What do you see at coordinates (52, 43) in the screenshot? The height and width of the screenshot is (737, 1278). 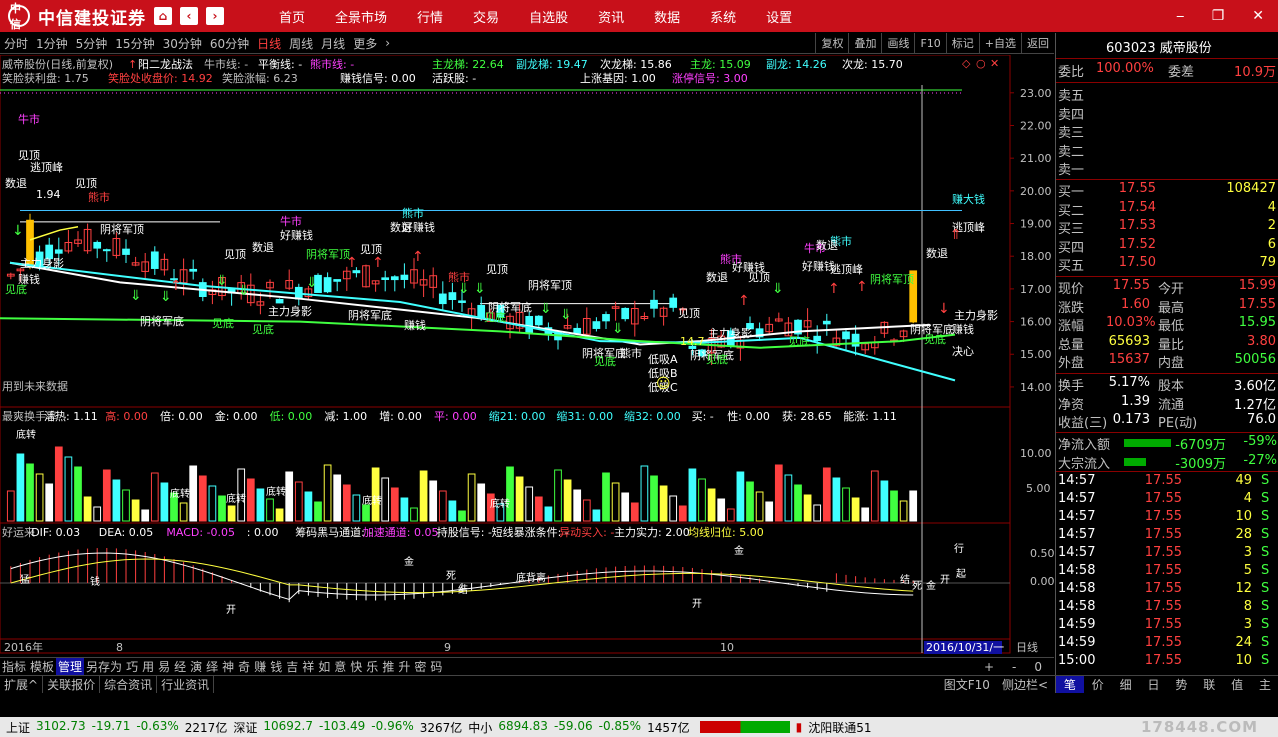 I see `period-tab-1: 1分钟` at bounding box center [52, 43].